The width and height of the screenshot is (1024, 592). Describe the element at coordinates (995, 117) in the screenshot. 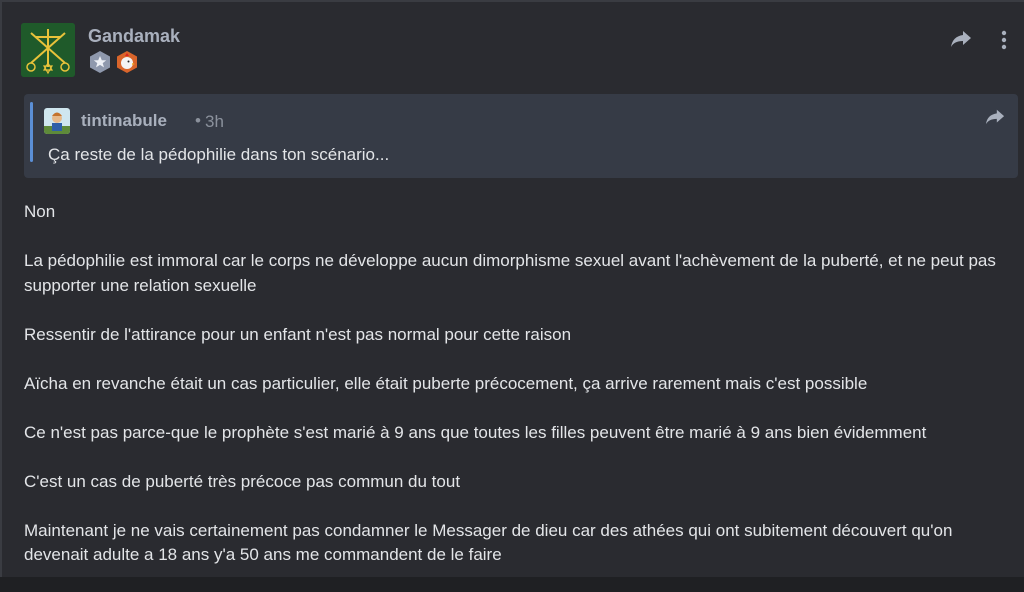

I see `quote-share-arrow-icon` at that location.